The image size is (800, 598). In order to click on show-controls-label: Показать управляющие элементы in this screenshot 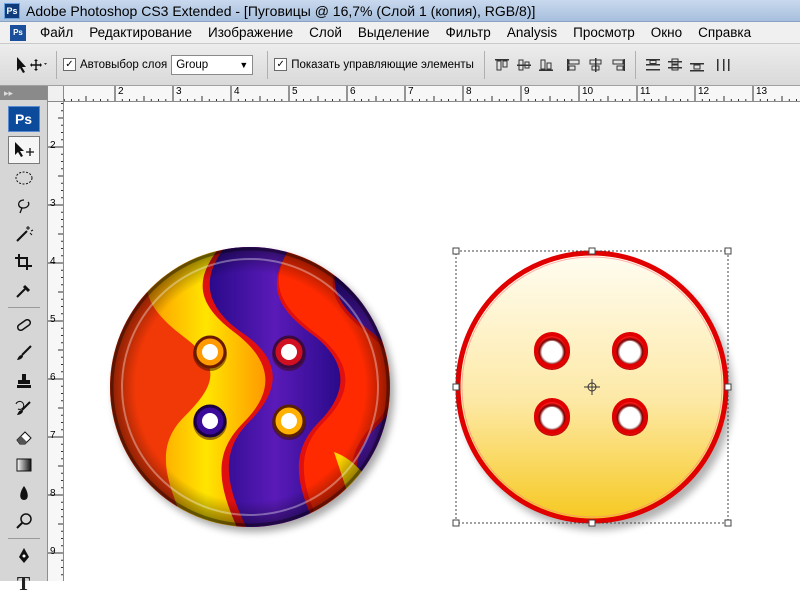, I will do `click(382, 64)`.